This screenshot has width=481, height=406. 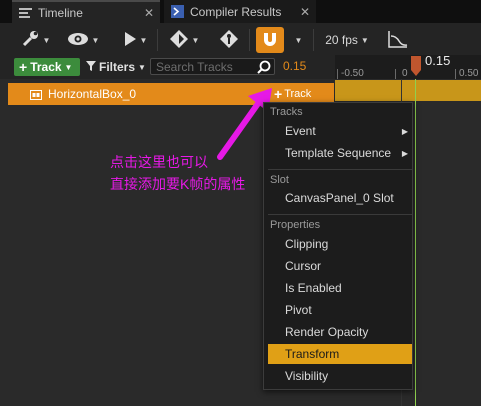 I want to click on curve-editor-button, so click(x=398, y=40).